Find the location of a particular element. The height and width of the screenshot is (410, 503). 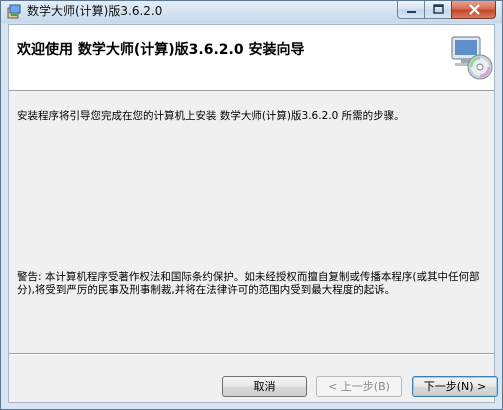

computer-cd-icon is located at coordinates (470, 57).